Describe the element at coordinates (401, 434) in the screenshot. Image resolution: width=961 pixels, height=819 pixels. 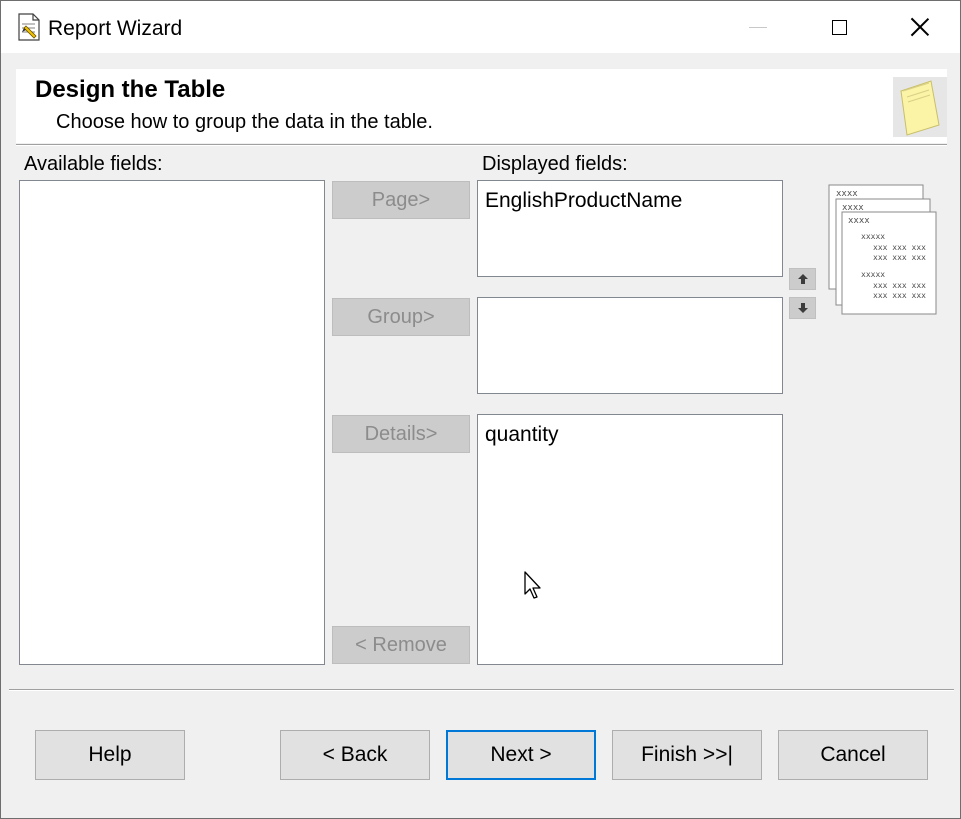
I see `details-button: Details>` at that location.